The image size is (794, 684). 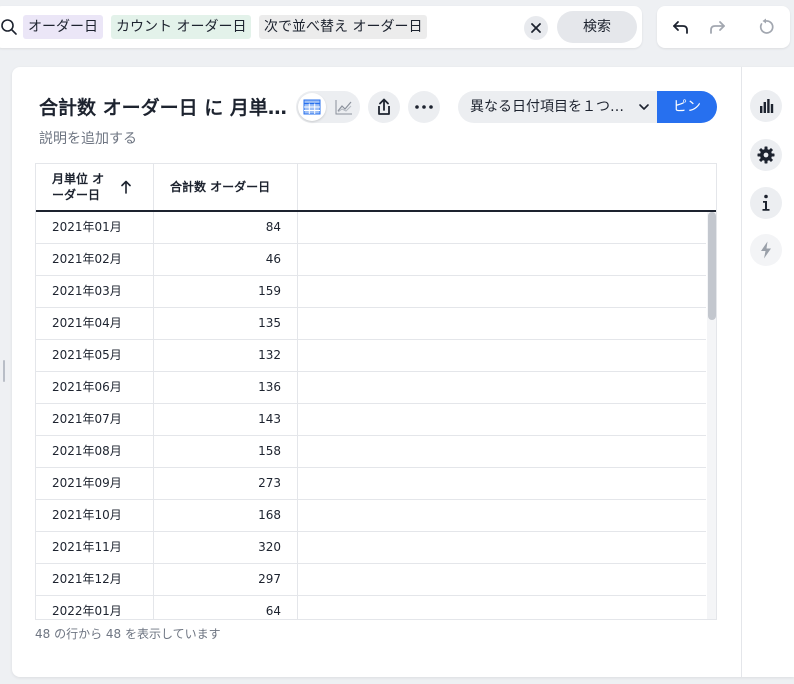 I want to click on history-controls, so click(x=723, y=27).